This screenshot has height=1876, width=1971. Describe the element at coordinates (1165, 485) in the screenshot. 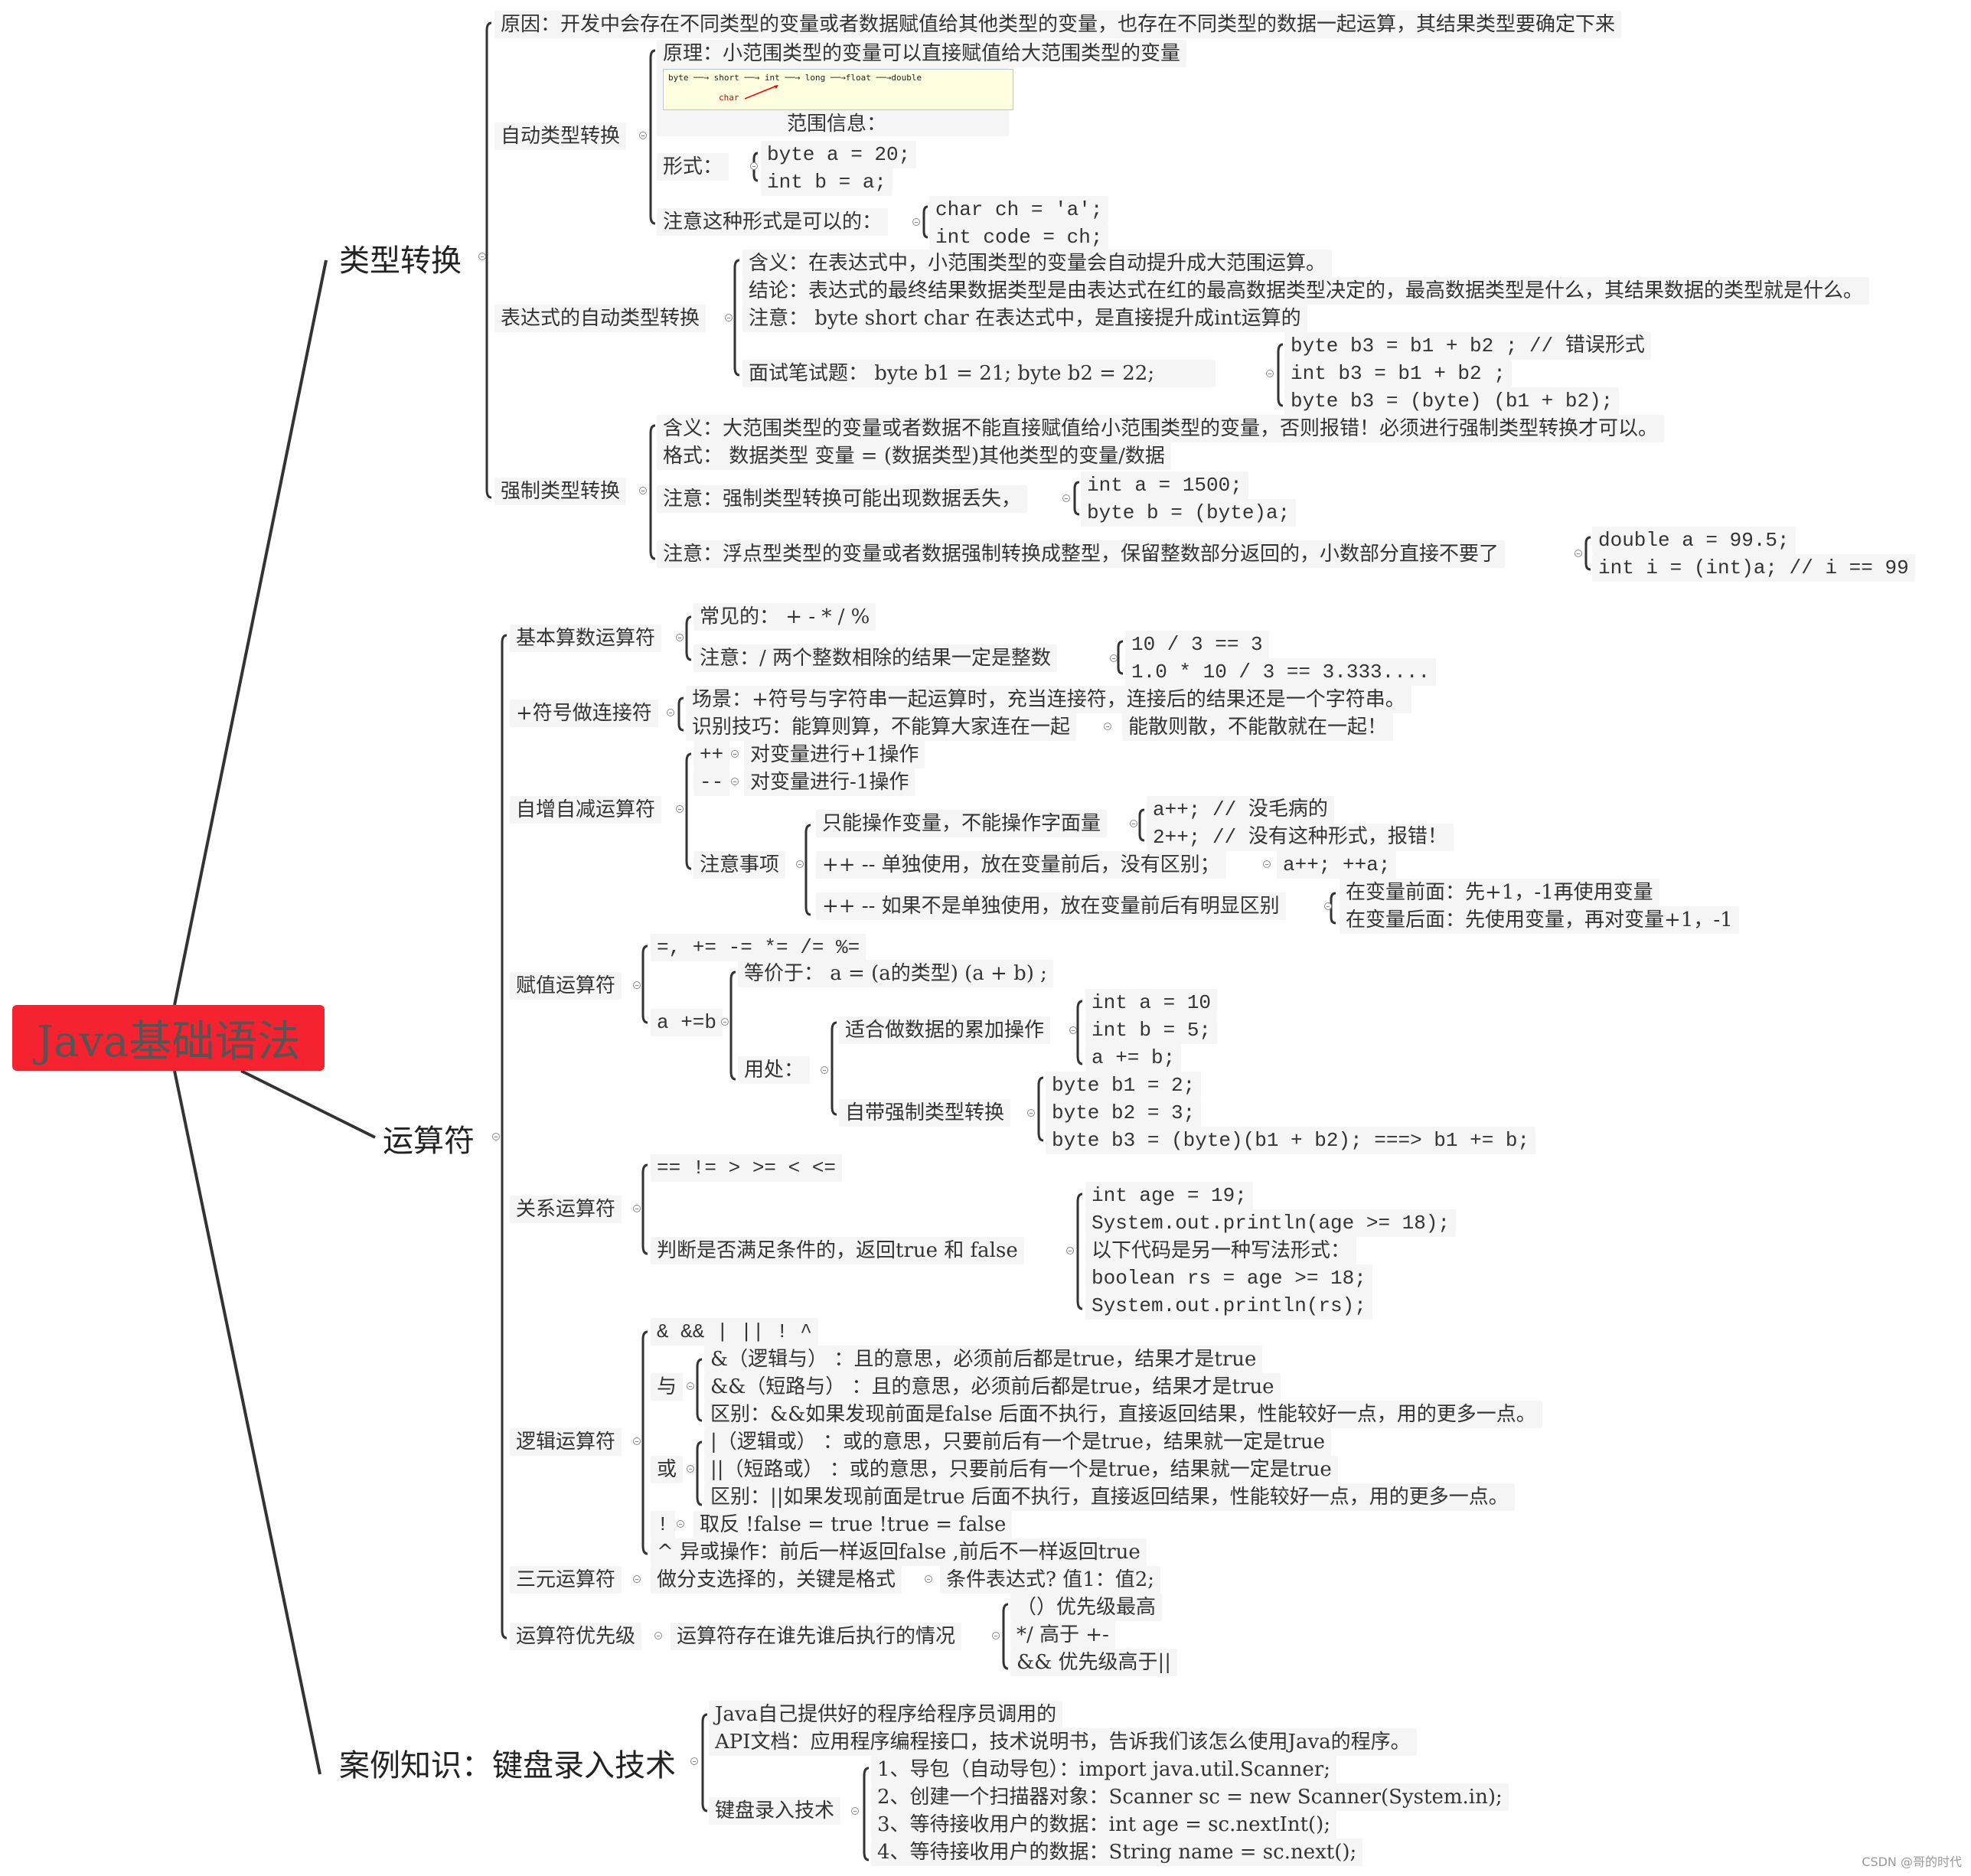

I see `node-cast-note1-line: int a = 1500;` at that location.